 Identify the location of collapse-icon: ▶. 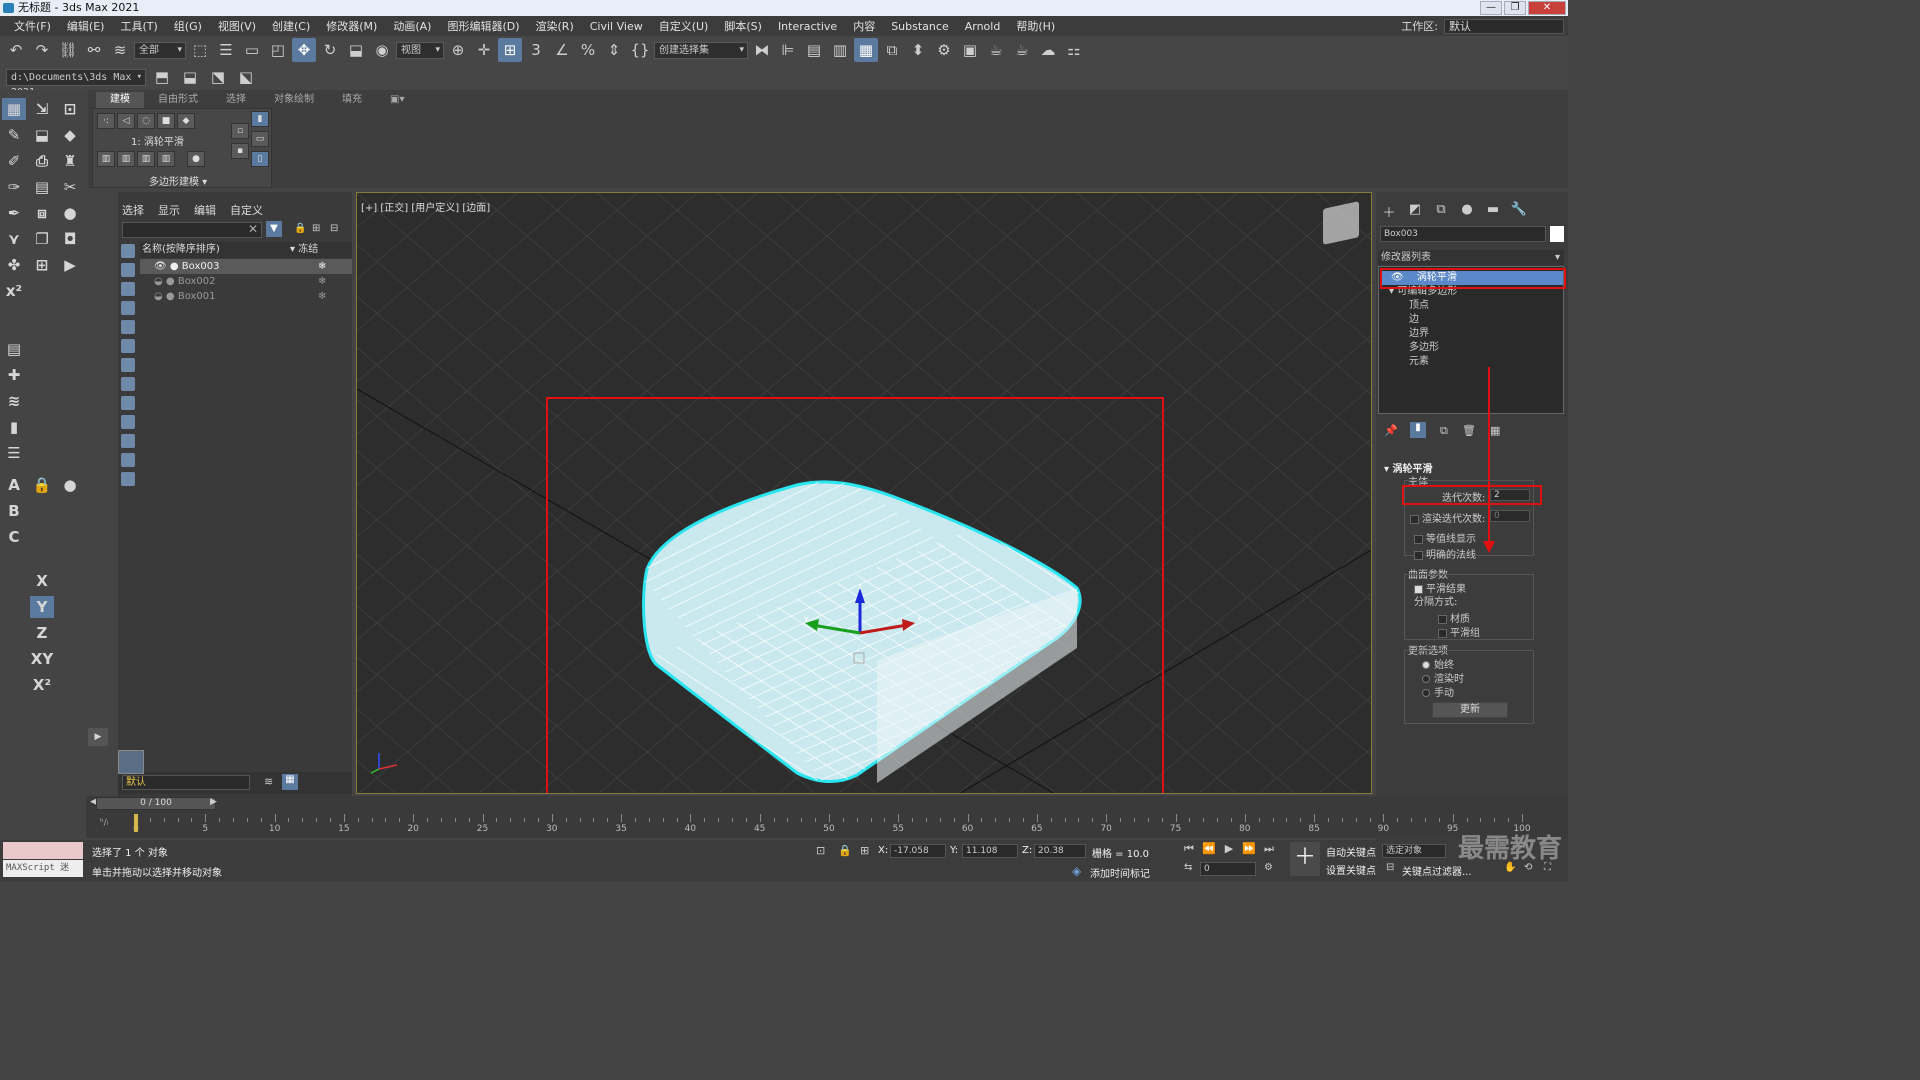
(98, 737).